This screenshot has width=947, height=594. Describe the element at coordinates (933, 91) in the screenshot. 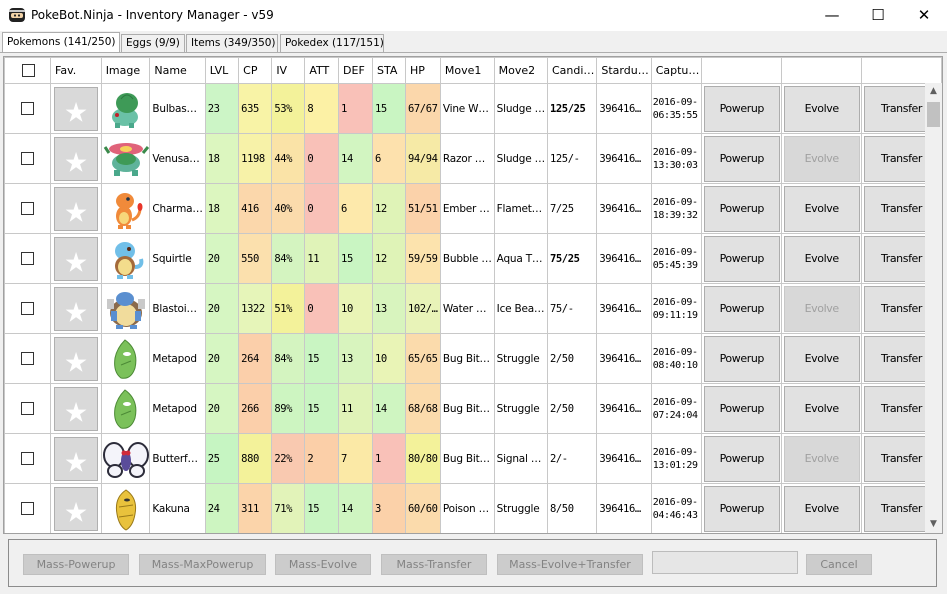

I see `scroll-up-arrow-icon: ▲` at that location.